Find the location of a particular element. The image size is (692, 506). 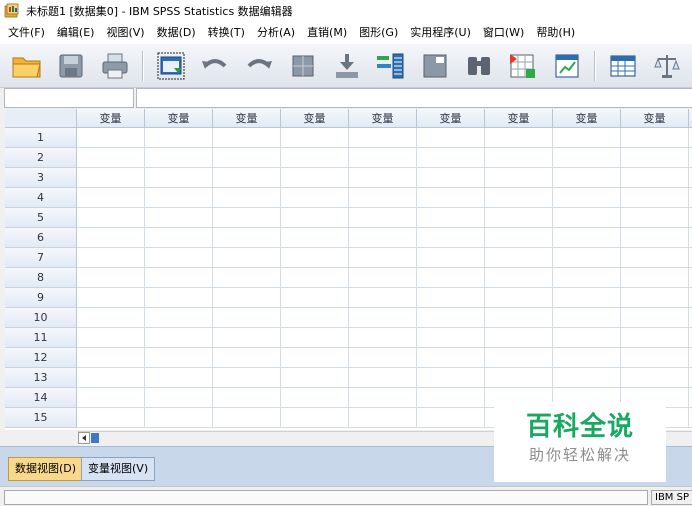

tab-data-view: 数据视图(D) is located at coordinates (46, 469).